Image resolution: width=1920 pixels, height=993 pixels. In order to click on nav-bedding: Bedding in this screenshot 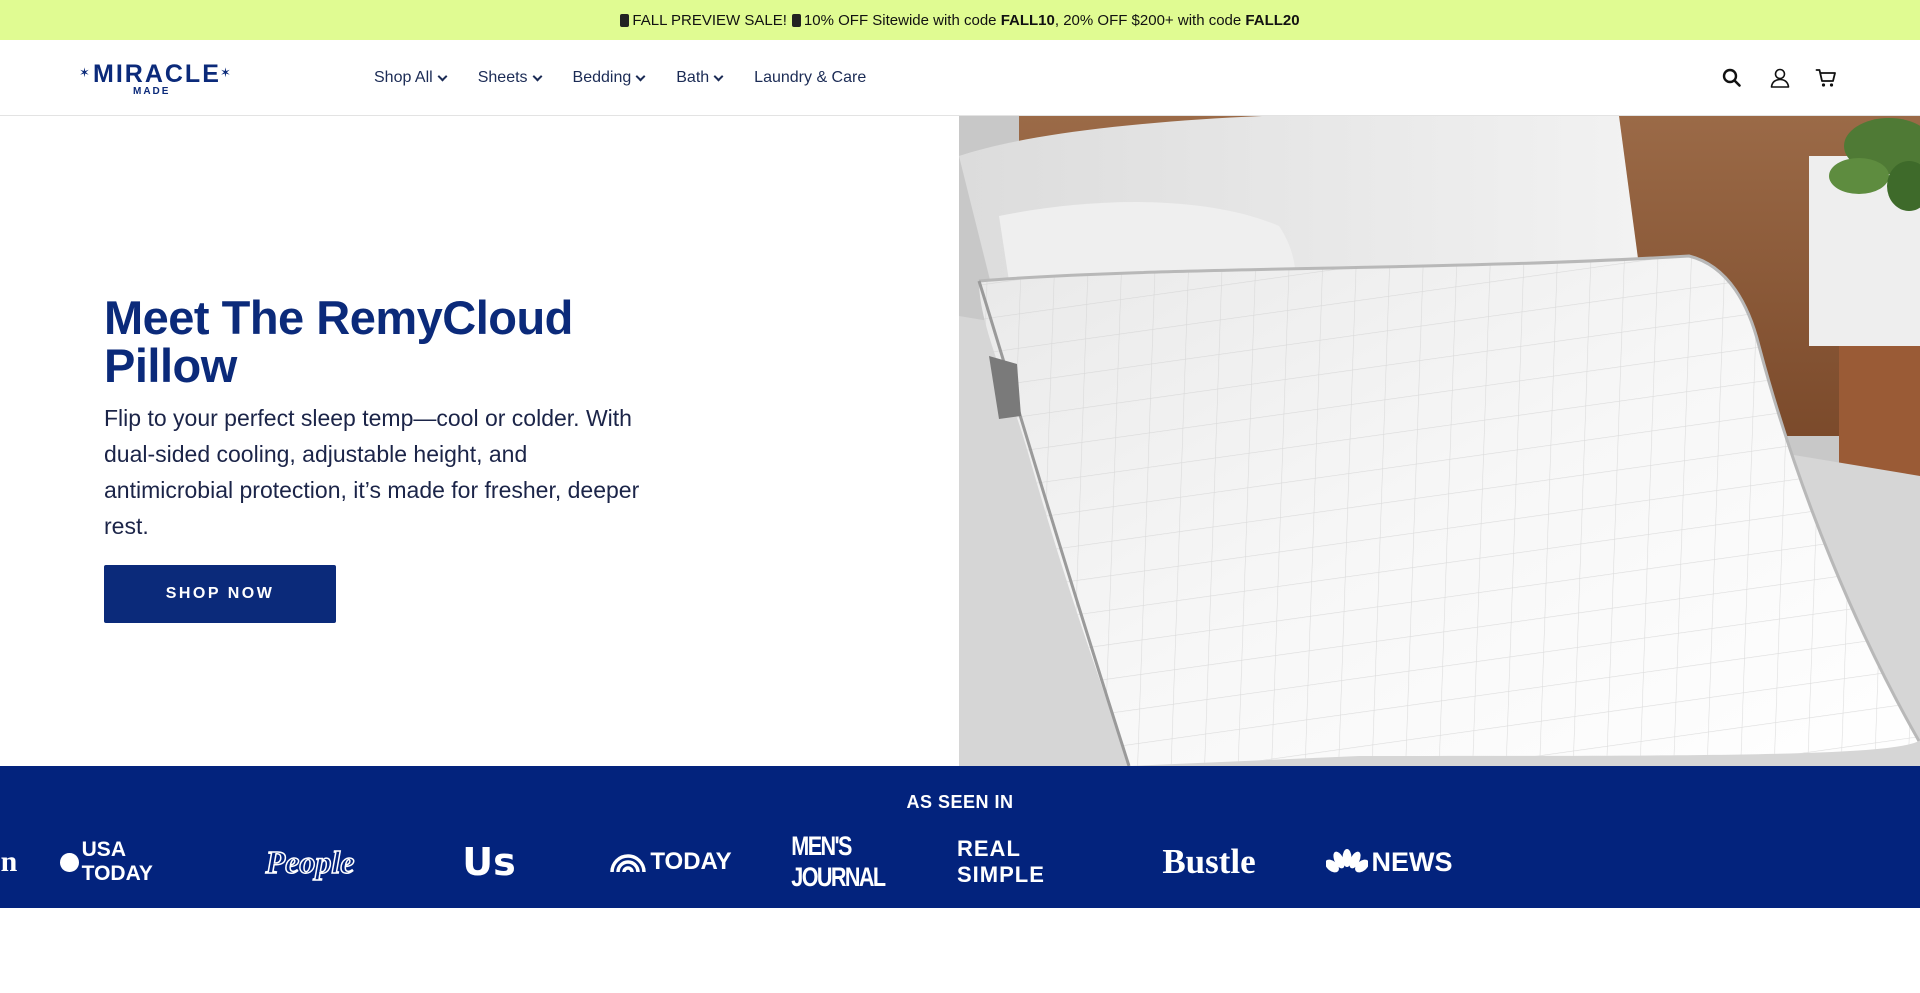, I will do `click(609, 78)`.